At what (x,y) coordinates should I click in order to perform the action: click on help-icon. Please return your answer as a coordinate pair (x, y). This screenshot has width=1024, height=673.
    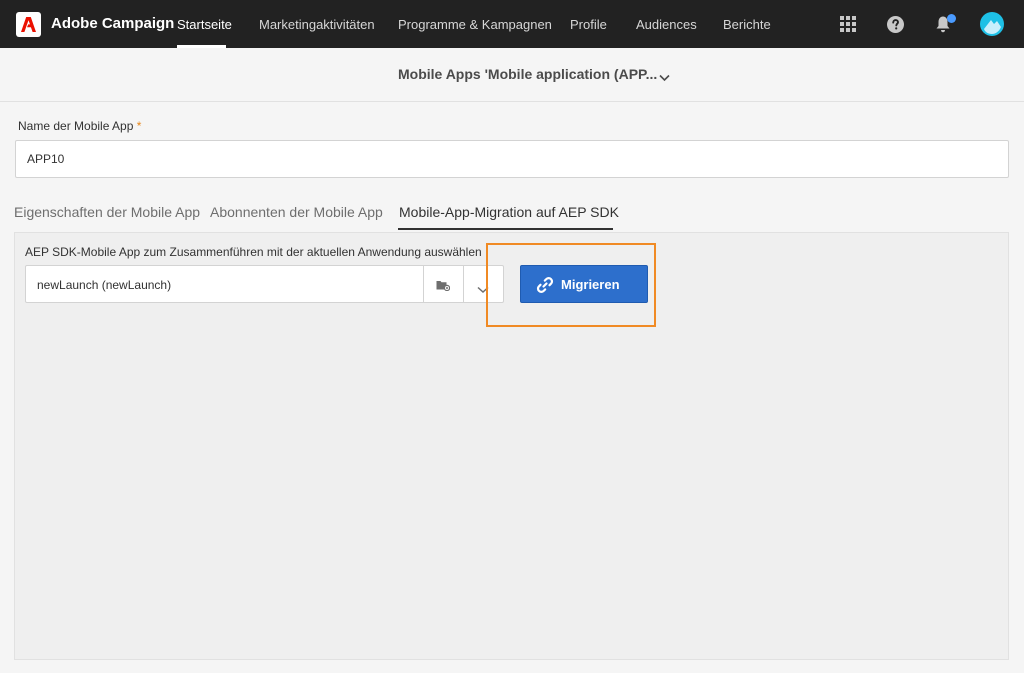
    Looking at the image, I should click on (895, 27).